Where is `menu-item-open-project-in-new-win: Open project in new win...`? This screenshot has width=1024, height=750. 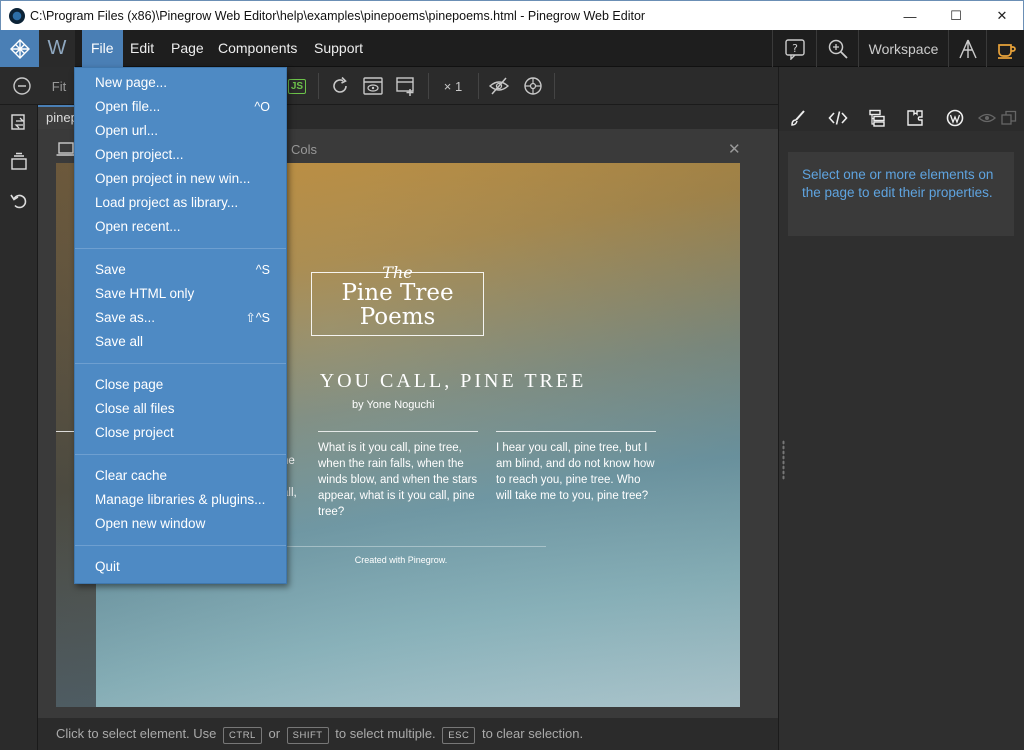 menu-item-open-project-in-new-win: Open project in new win... is located at coordinates (180, 179).